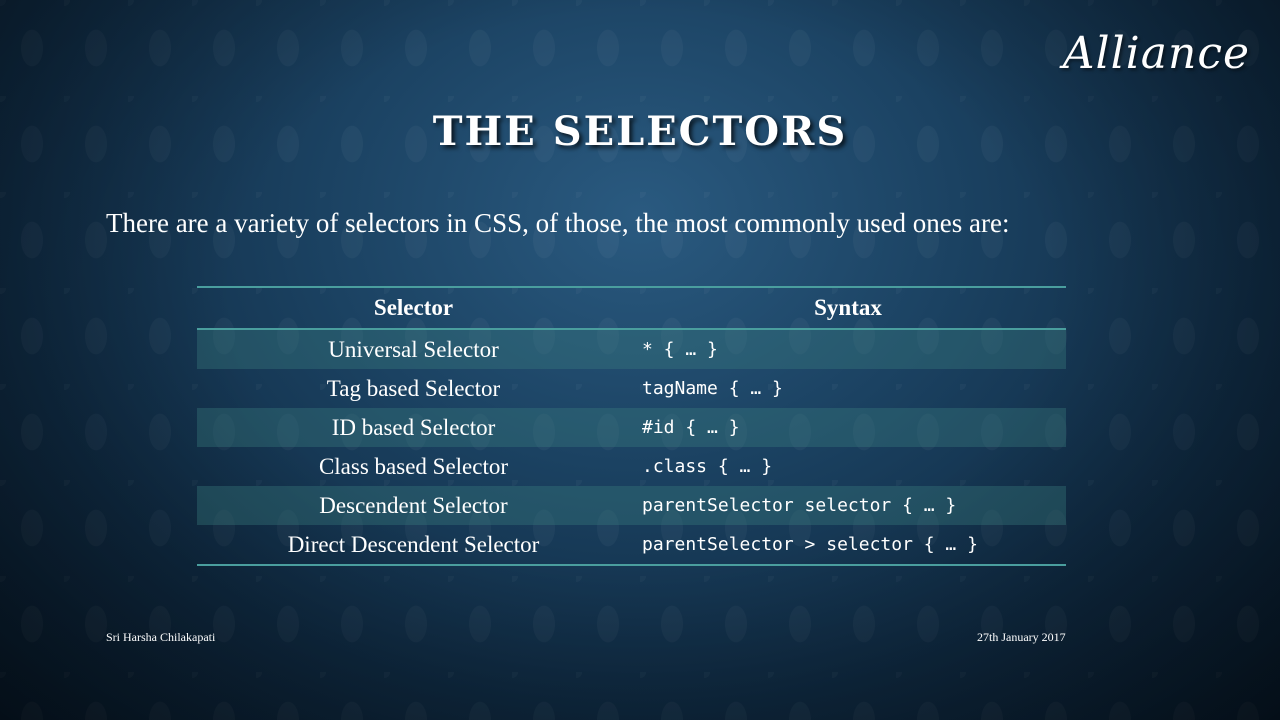 The width and height of the screenshot is (1280, 720). Describe the element at coordinates (707, 466) in the screenshot. I see `selector-syntax: .class { … }` at that location.